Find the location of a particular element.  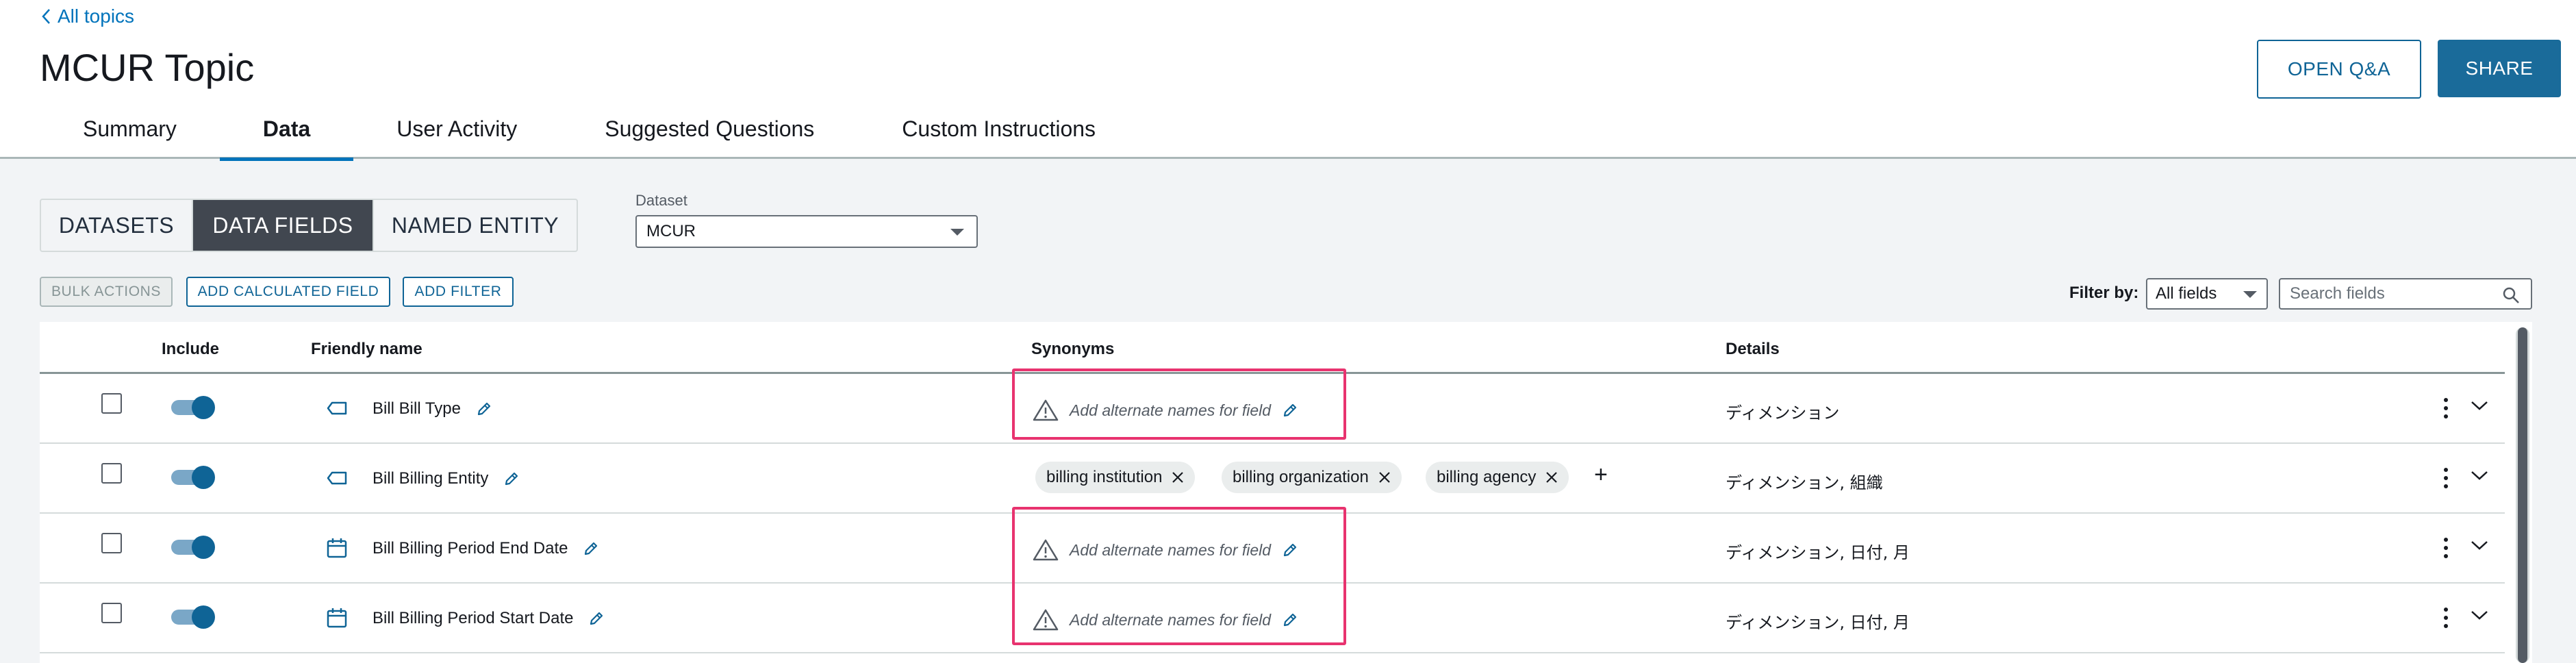

field-name: Bill Bill Type is located at coordinates (432, 408).